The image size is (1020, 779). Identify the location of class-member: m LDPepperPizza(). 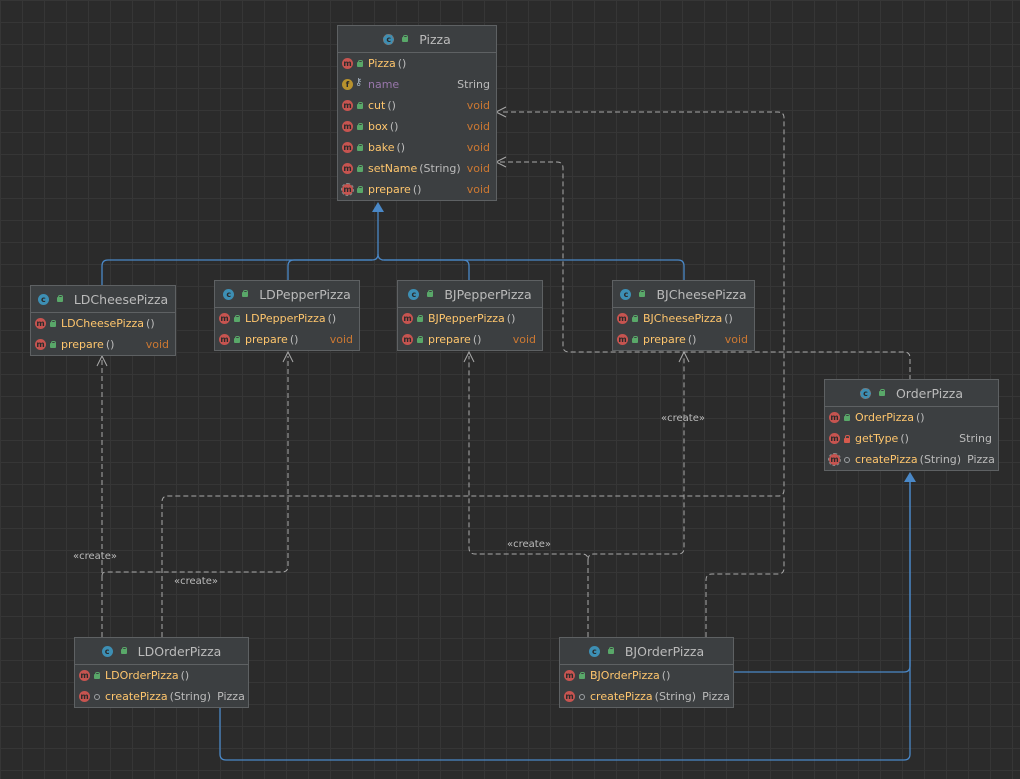
(287, 318).